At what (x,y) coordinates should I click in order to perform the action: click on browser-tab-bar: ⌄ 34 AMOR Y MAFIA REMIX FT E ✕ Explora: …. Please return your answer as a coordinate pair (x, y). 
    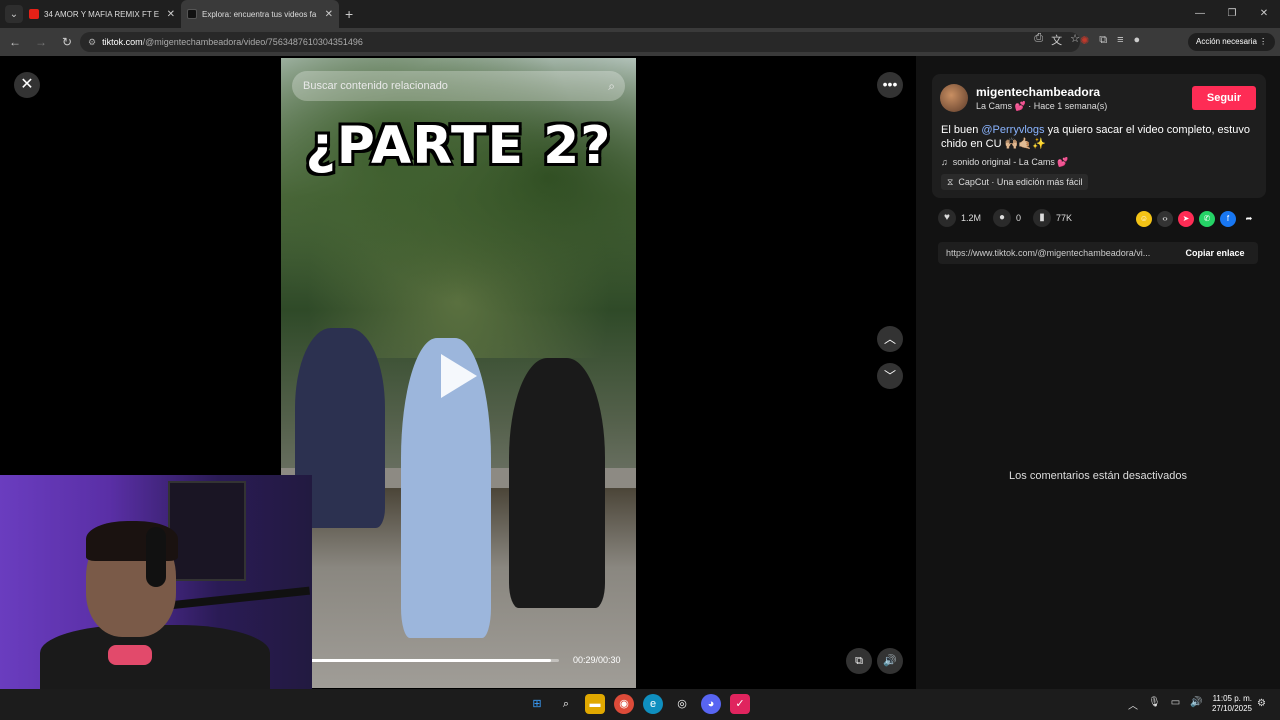
    Looking at the image, I should click on (640, 14).